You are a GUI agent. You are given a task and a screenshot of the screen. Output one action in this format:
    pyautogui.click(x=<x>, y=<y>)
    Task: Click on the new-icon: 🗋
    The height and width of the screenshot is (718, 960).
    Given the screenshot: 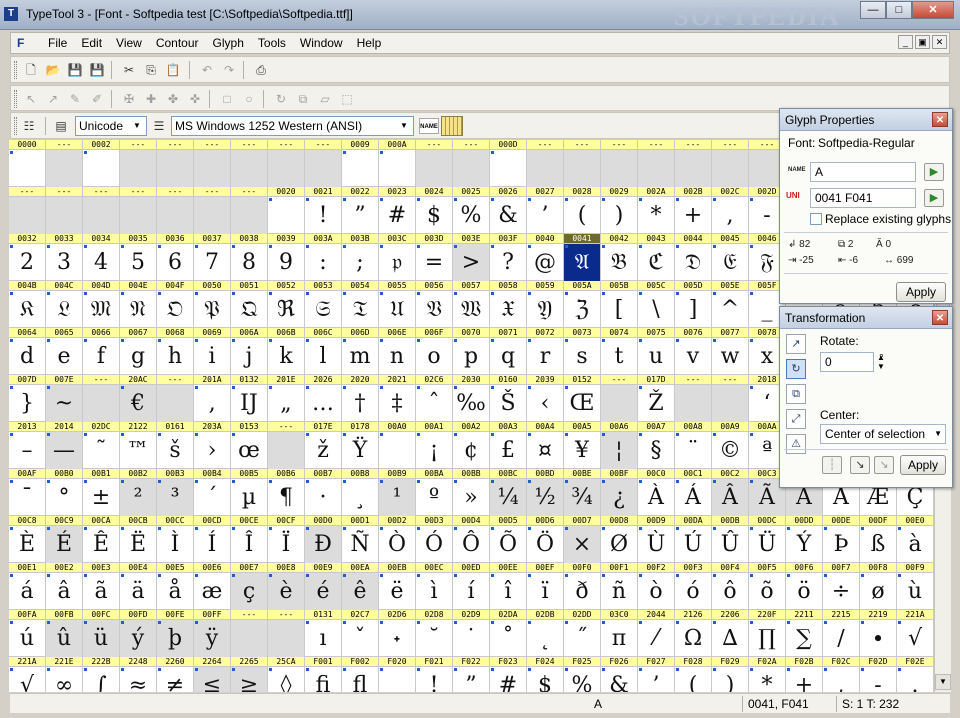 What is the action you would take?
    pyautogui.click(x=31, y=70)
    